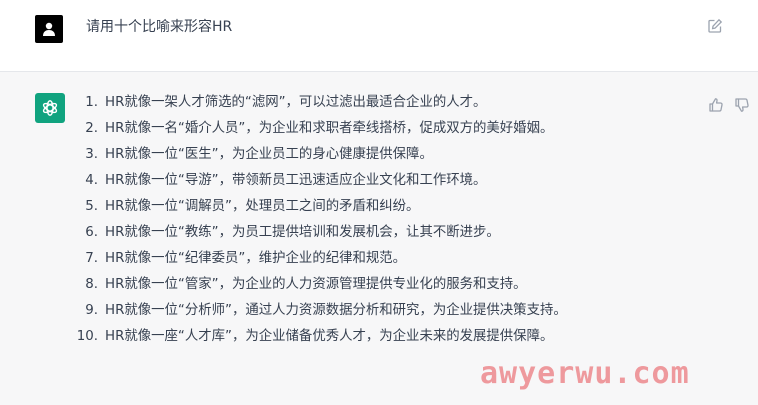  What do you see at coordinates (302, 232) in the screenshot?
I see `list-item-text: HR就像一位“教练”，为员工提供培训和发展机会，让其不断进步。` at bounding box center [302, 232].